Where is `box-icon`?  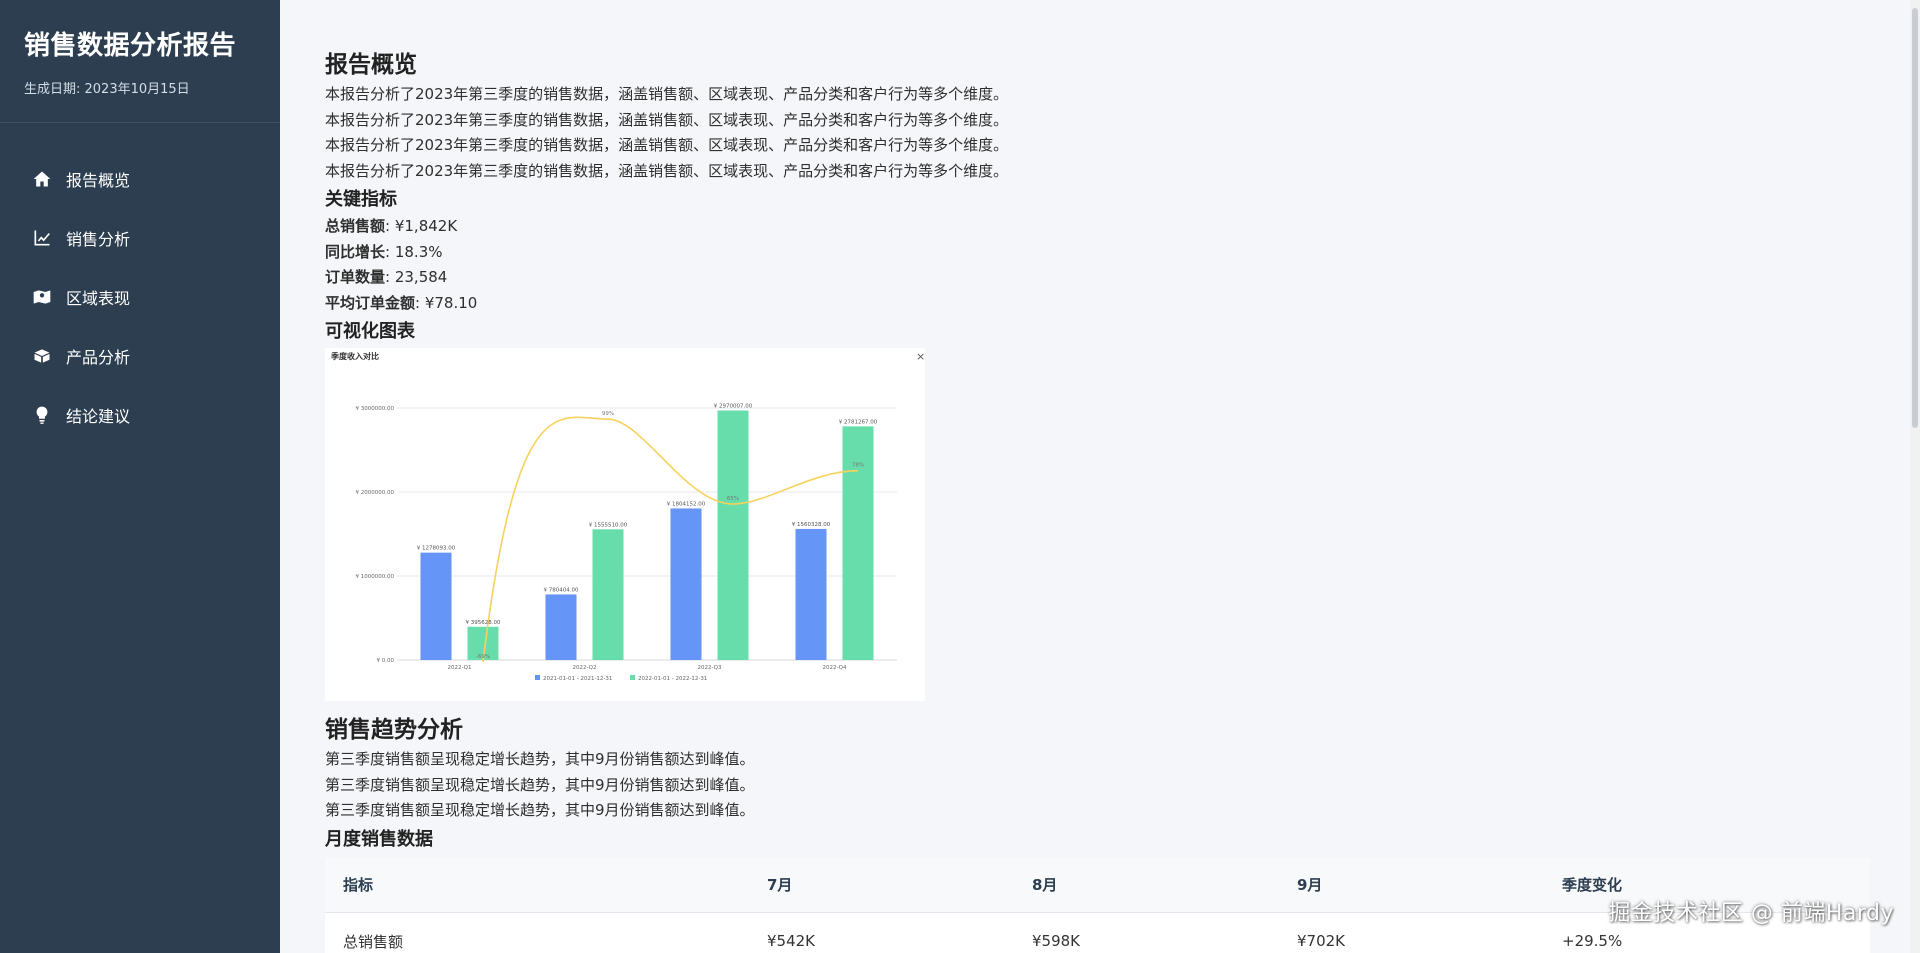
box-icon is located at coordinates (42, 356).